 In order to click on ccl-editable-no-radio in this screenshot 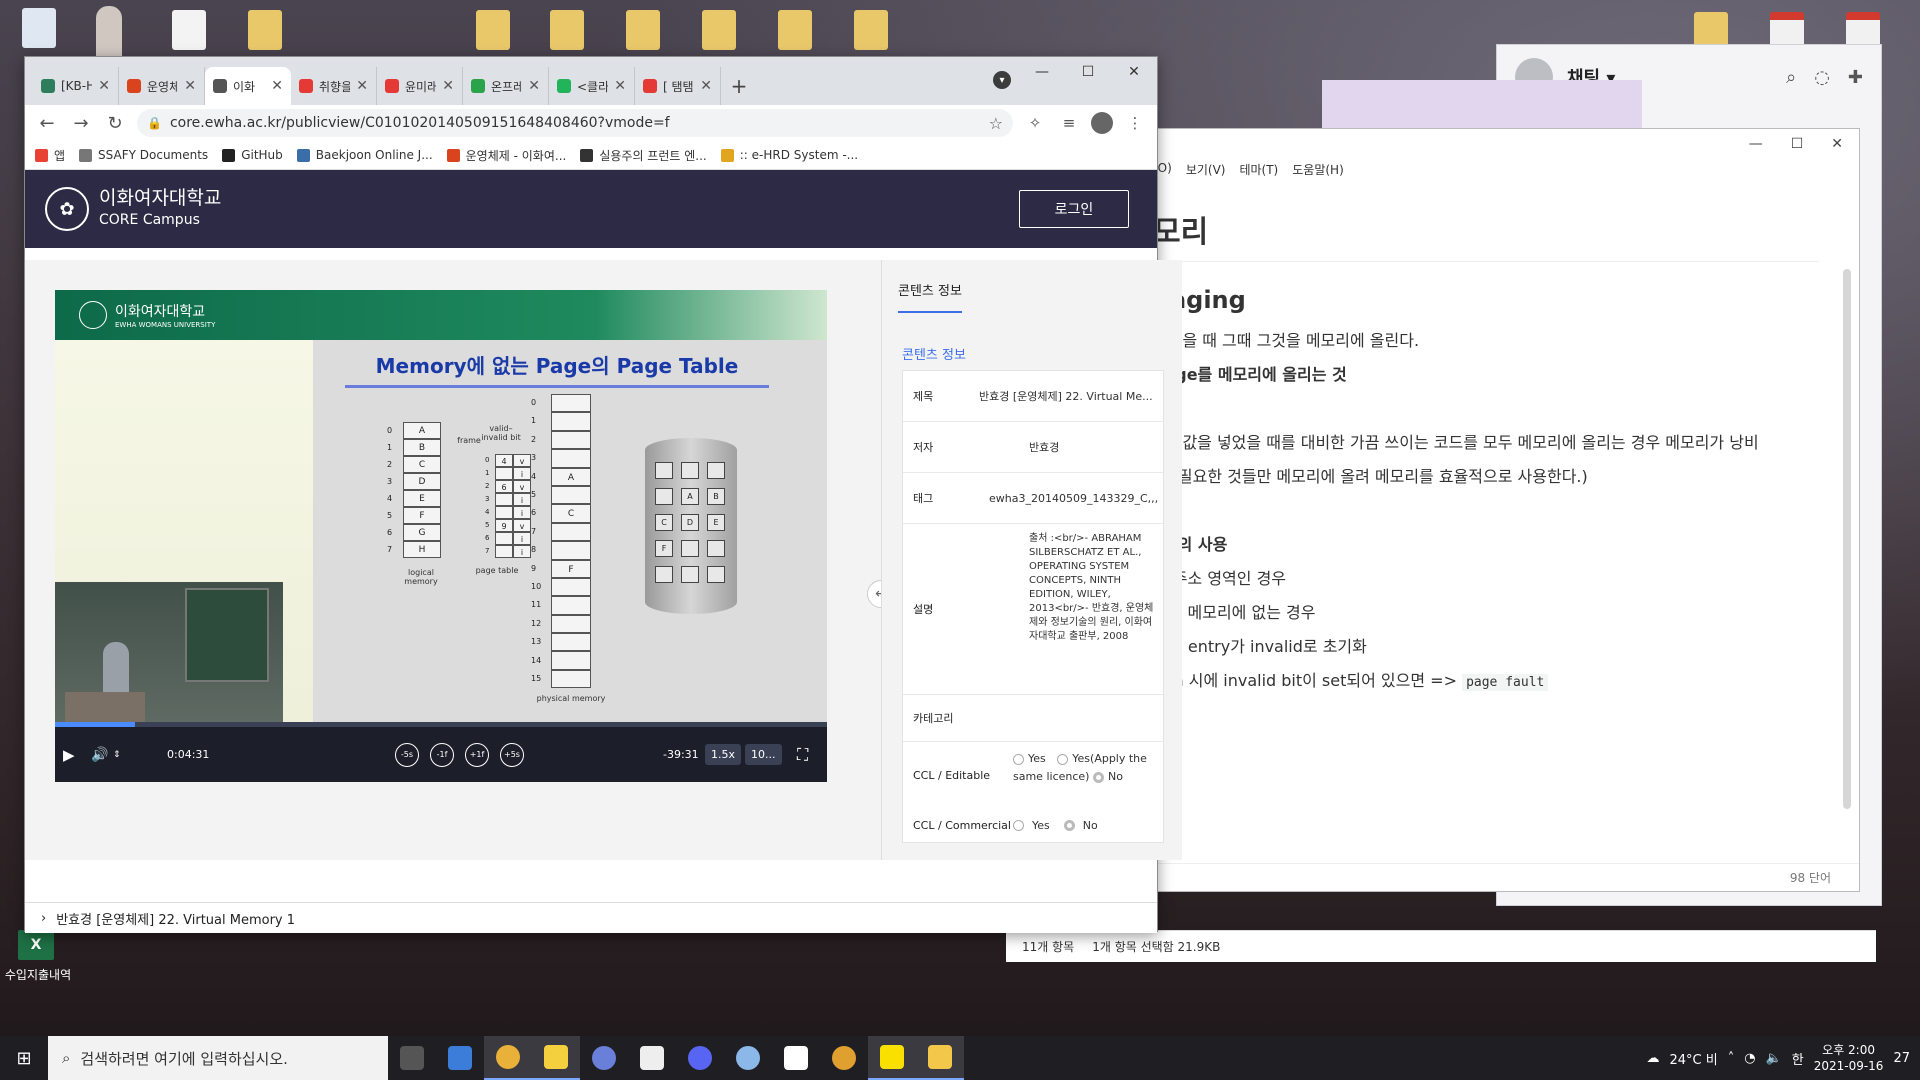, I will do `click(1098, 777)`.